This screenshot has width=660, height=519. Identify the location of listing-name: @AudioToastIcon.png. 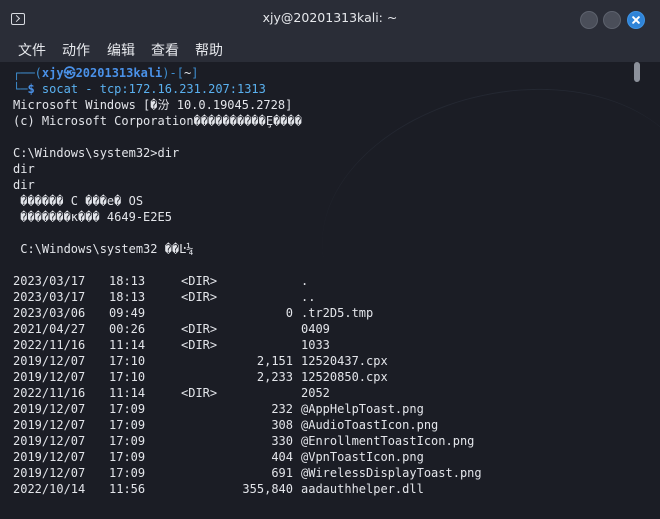
(370, 425).